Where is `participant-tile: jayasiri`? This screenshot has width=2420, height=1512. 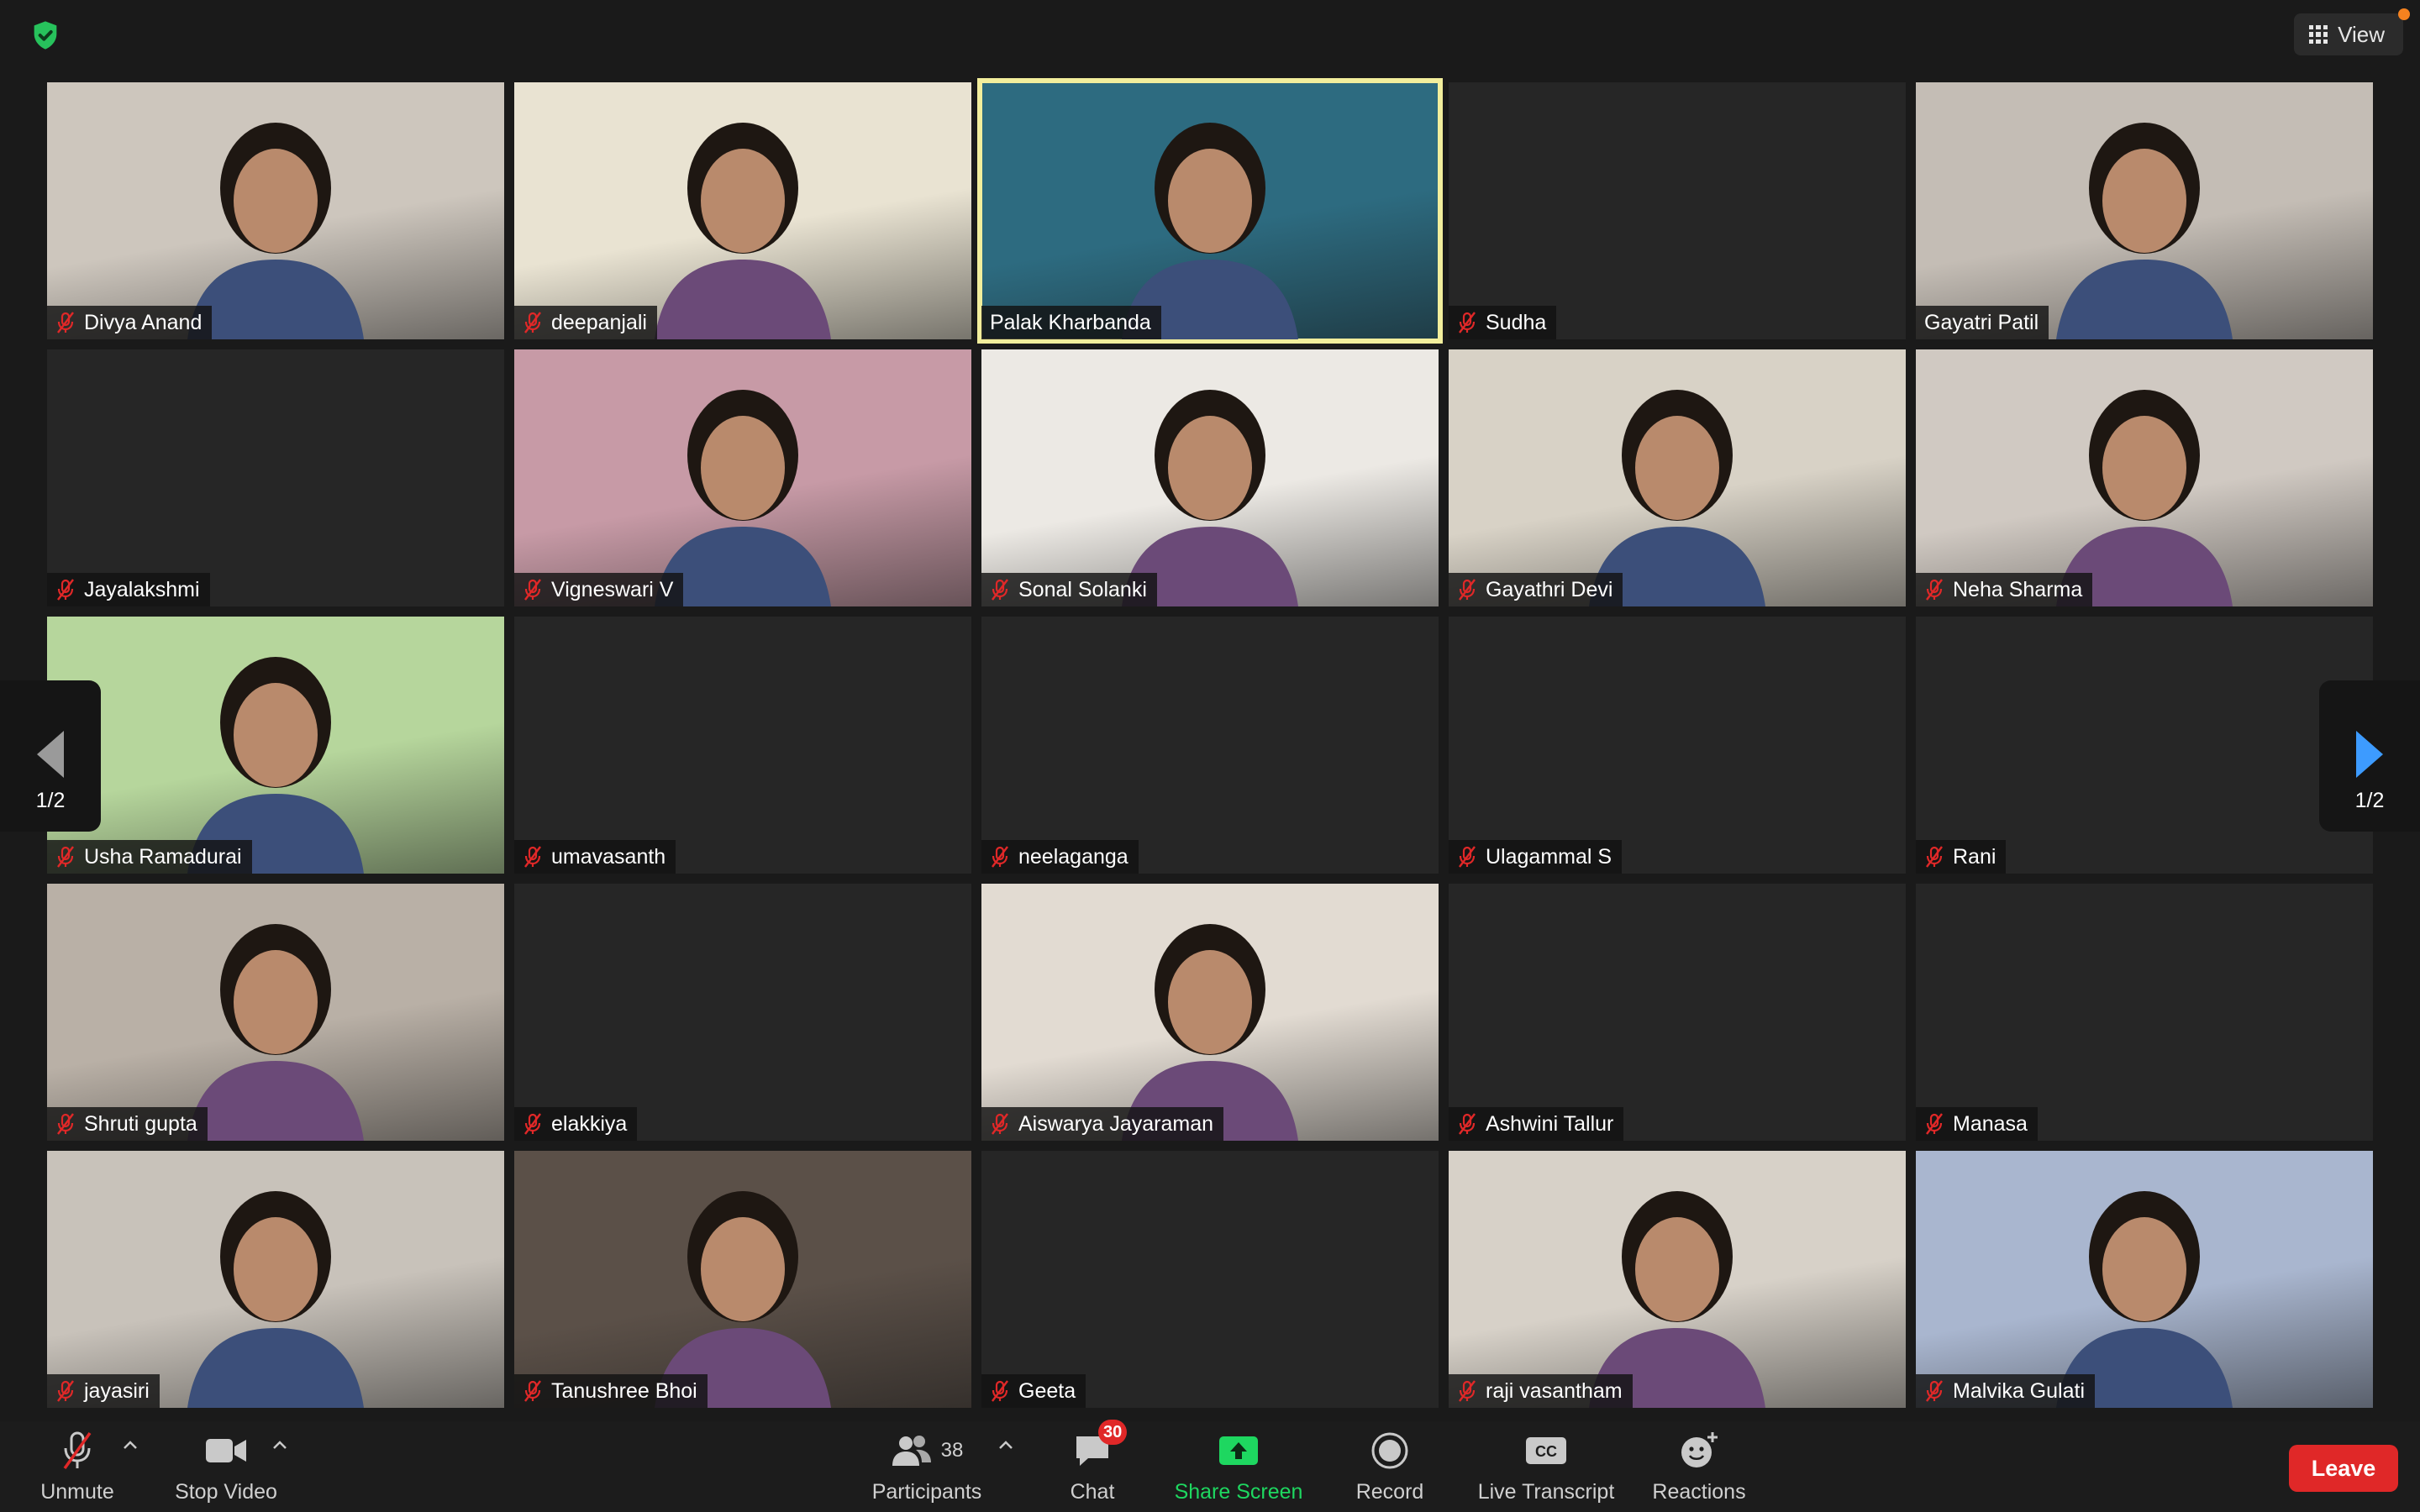
participant-tile: jayasiri is located at coordinates (276, 1279).